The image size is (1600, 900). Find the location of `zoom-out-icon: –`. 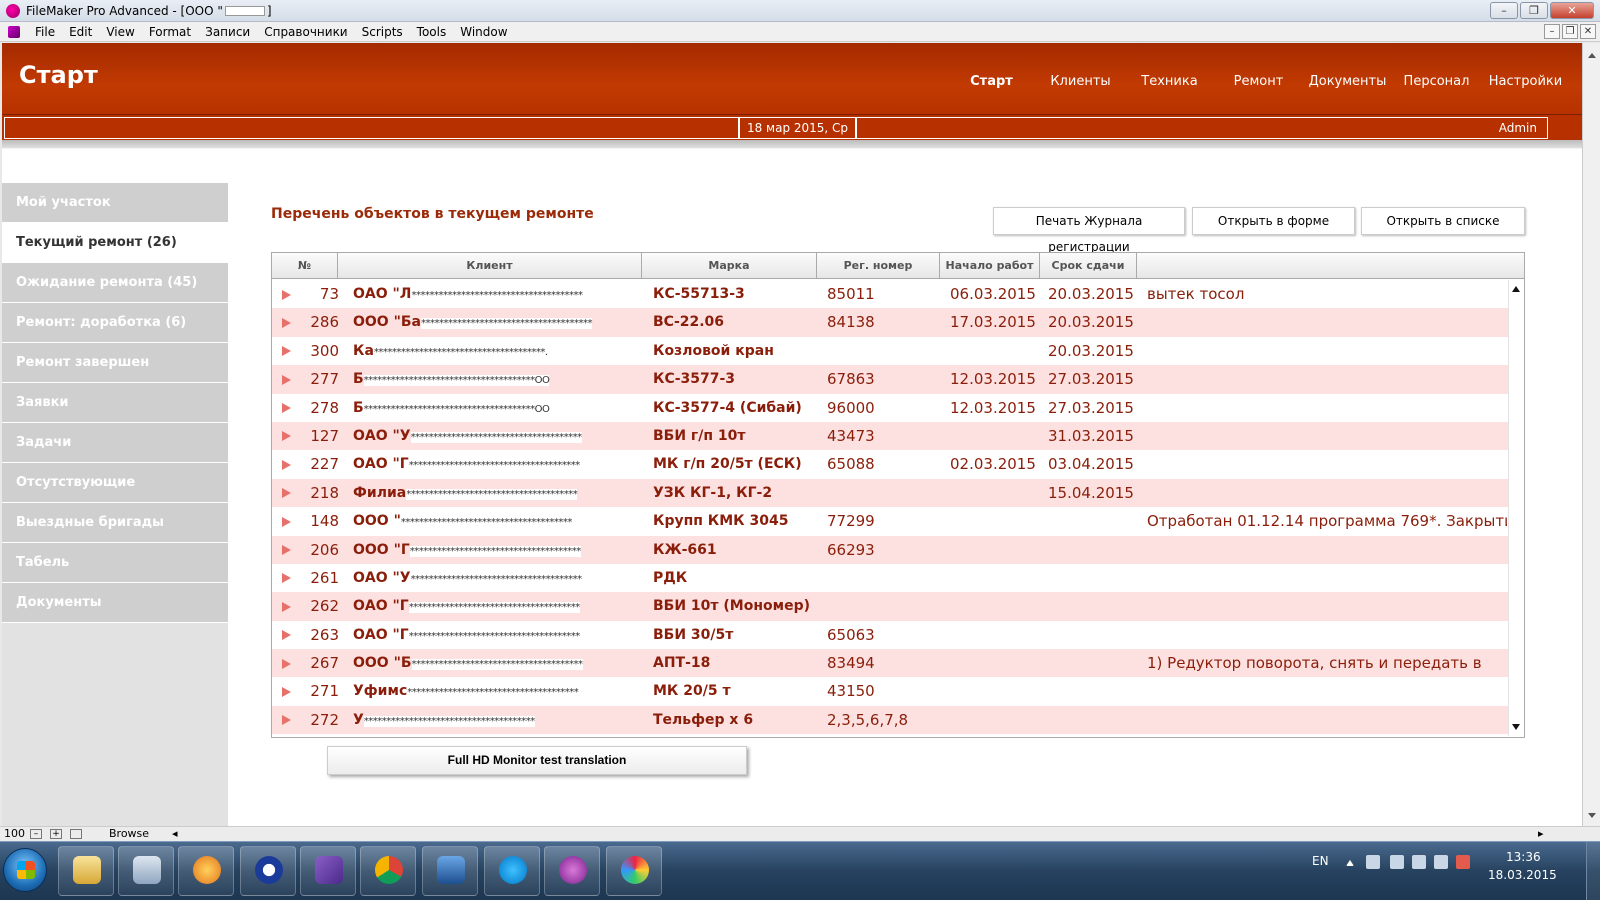

zoom-out-icon: – is located at coordinates (36, 834).